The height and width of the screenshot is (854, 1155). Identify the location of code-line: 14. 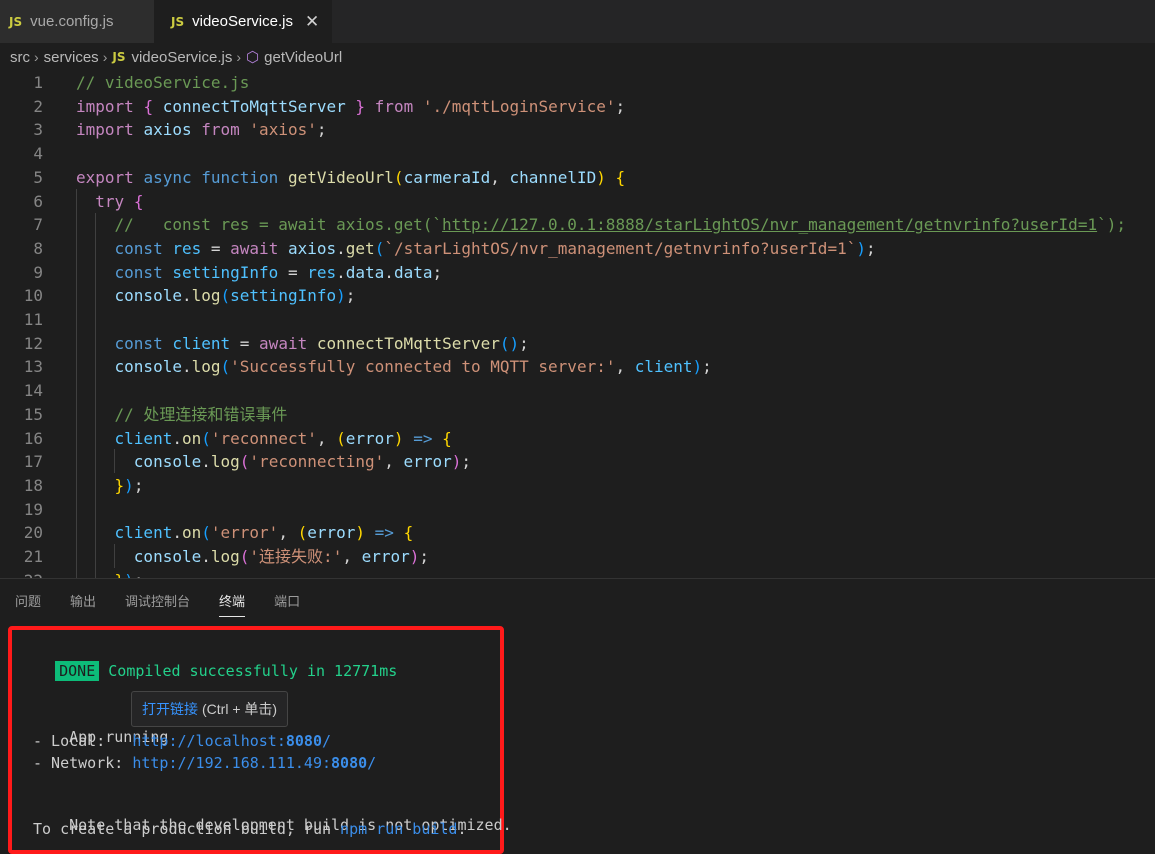
(577, 391).